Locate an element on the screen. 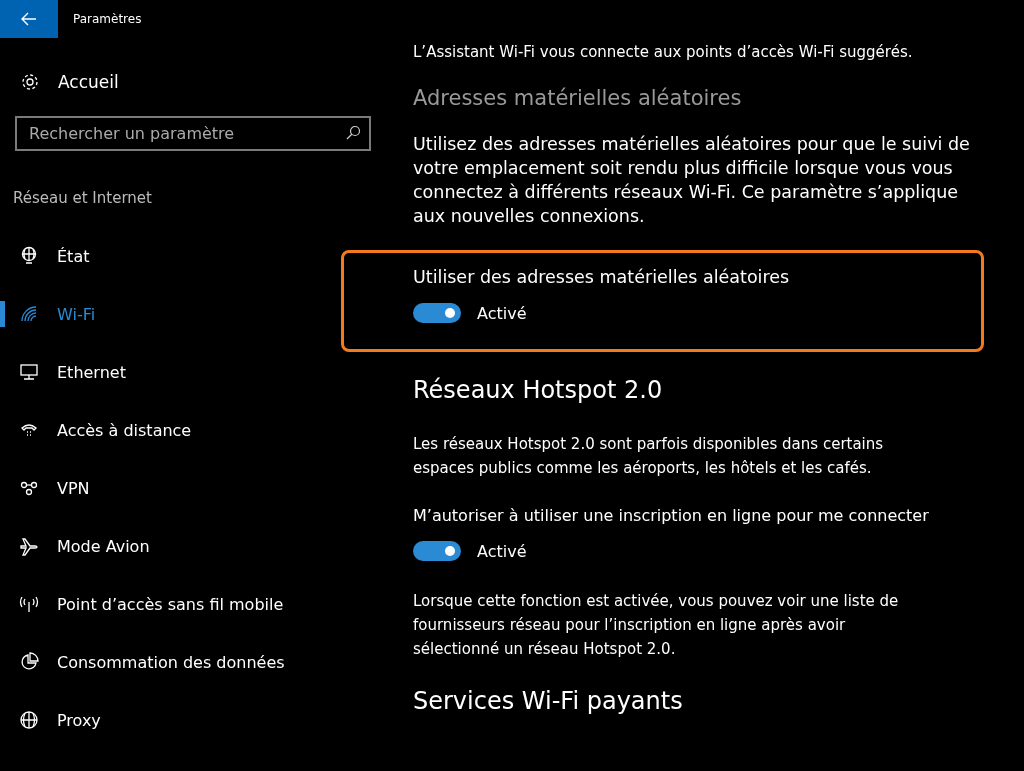 This screenshot has width=1024, height=771. sidebar-item: Mode Avion is located at coordinates (190, 546).